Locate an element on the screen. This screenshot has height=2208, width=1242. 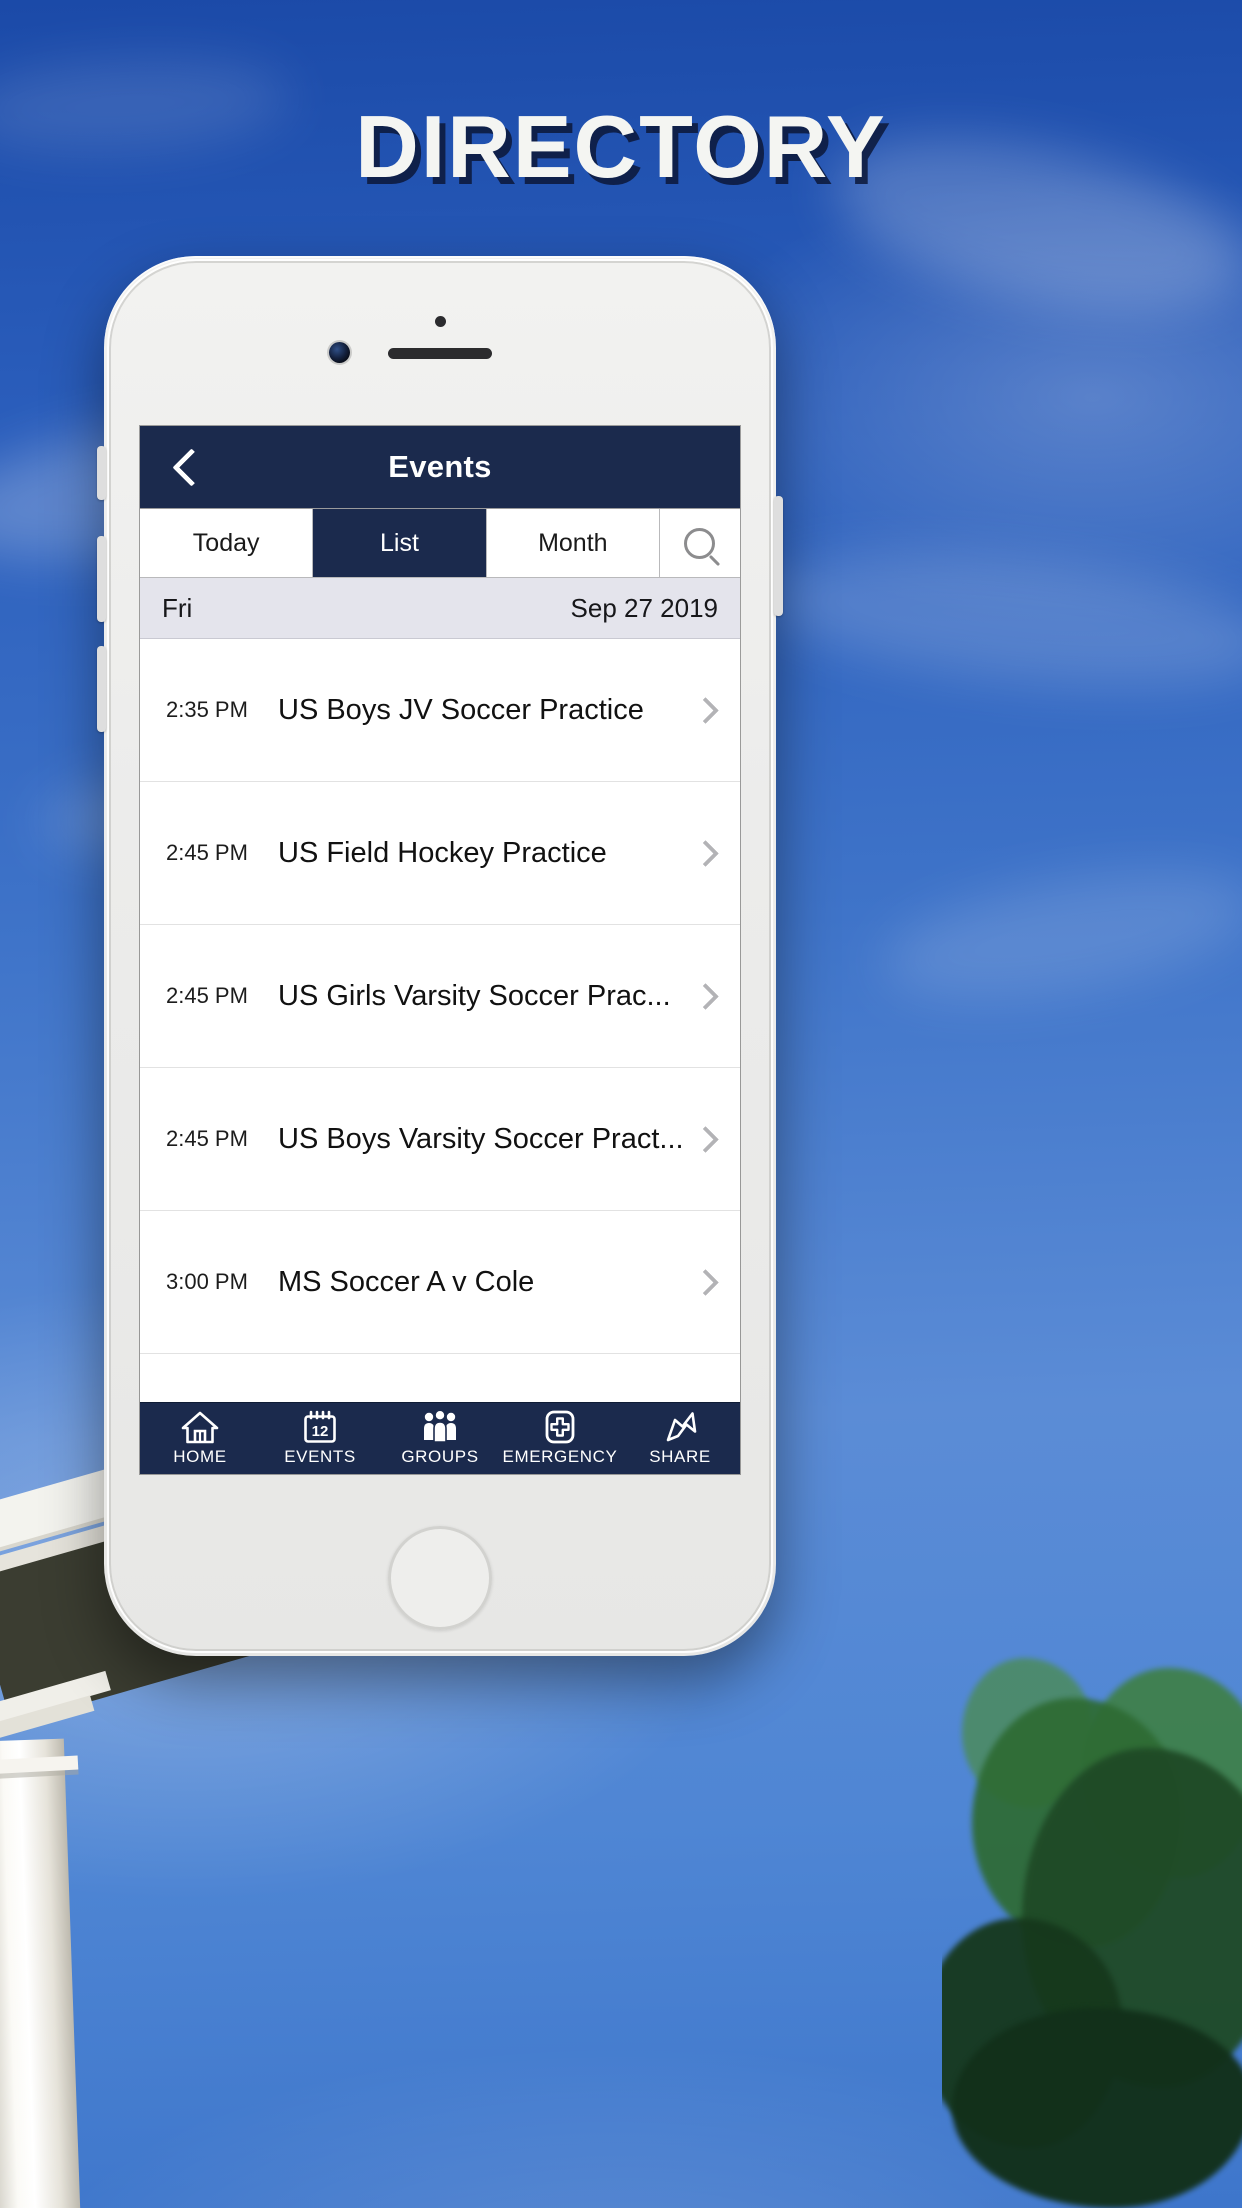
bottom-tab-bar: HOME 12 EVENTS GROUPS EMERGENCY SHARE is located at coordinates (440, 1438).